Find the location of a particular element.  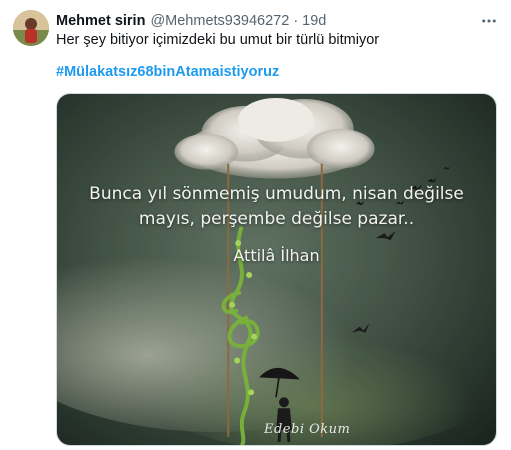

tweet-header: Mehmet sirin @Mehmets93946272 · 19d is located at coordinates (191, 21).